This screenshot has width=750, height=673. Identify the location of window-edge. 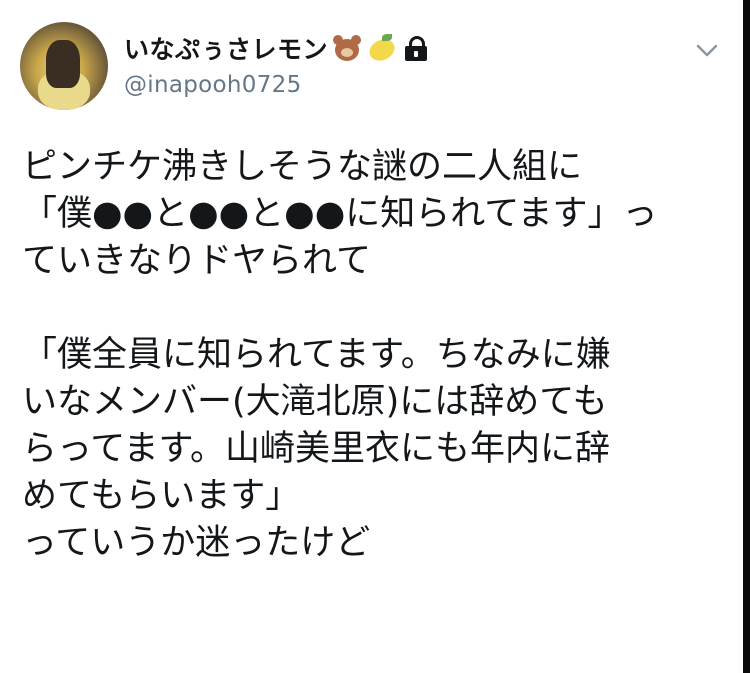
(746, 336).